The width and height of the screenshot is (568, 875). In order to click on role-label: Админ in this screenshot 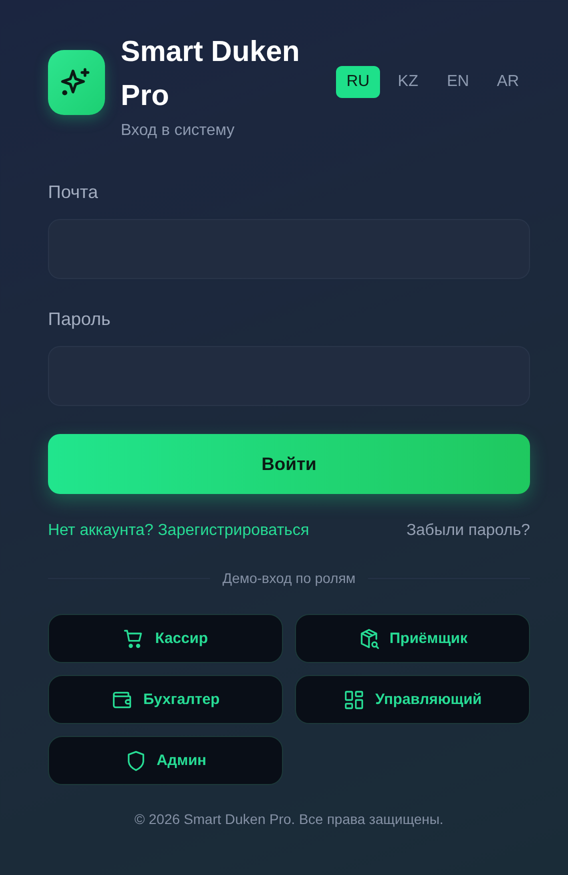, I will do `click(181, 760)`.